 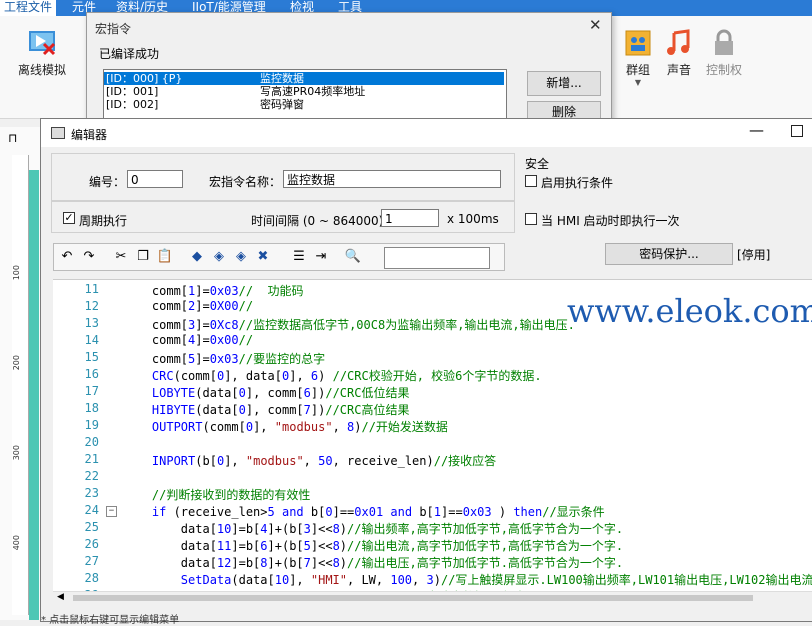 What do you see at coordinates (610, 221) in the screenshot?
I see `run-on-start-label: 当 HMI 启动时即执行一次` at bounding box center [610, 221].